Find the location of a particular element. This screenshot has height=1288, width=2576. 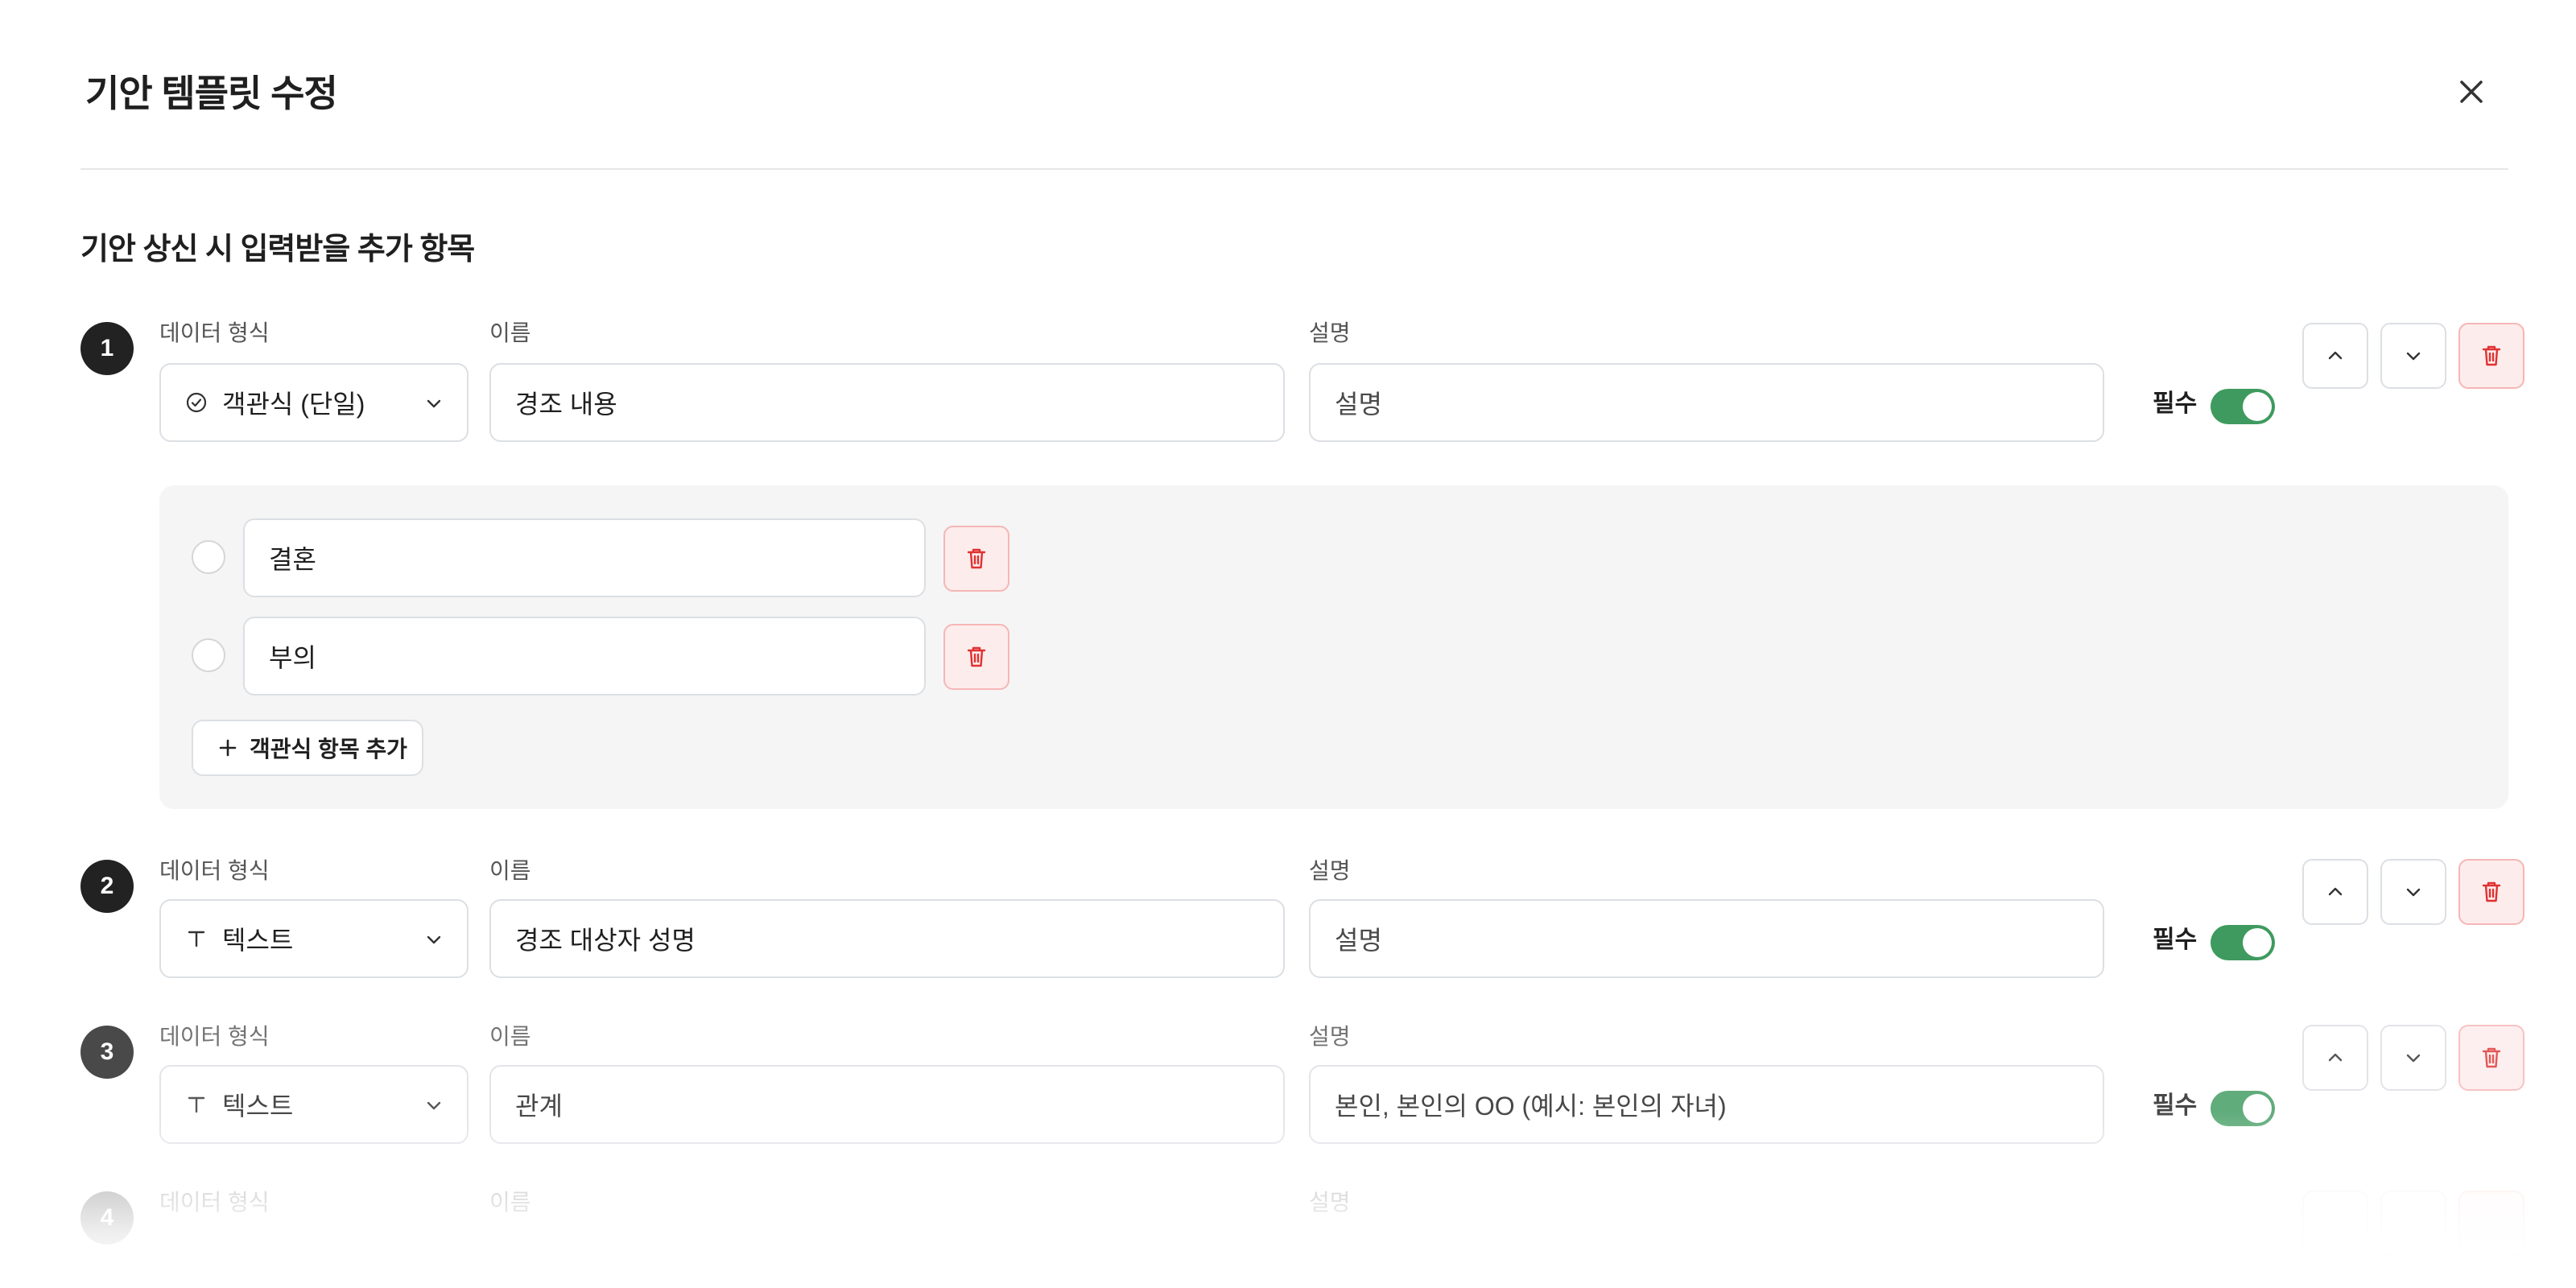

field-number-badge: 2 is located at coordinates (107, 886).